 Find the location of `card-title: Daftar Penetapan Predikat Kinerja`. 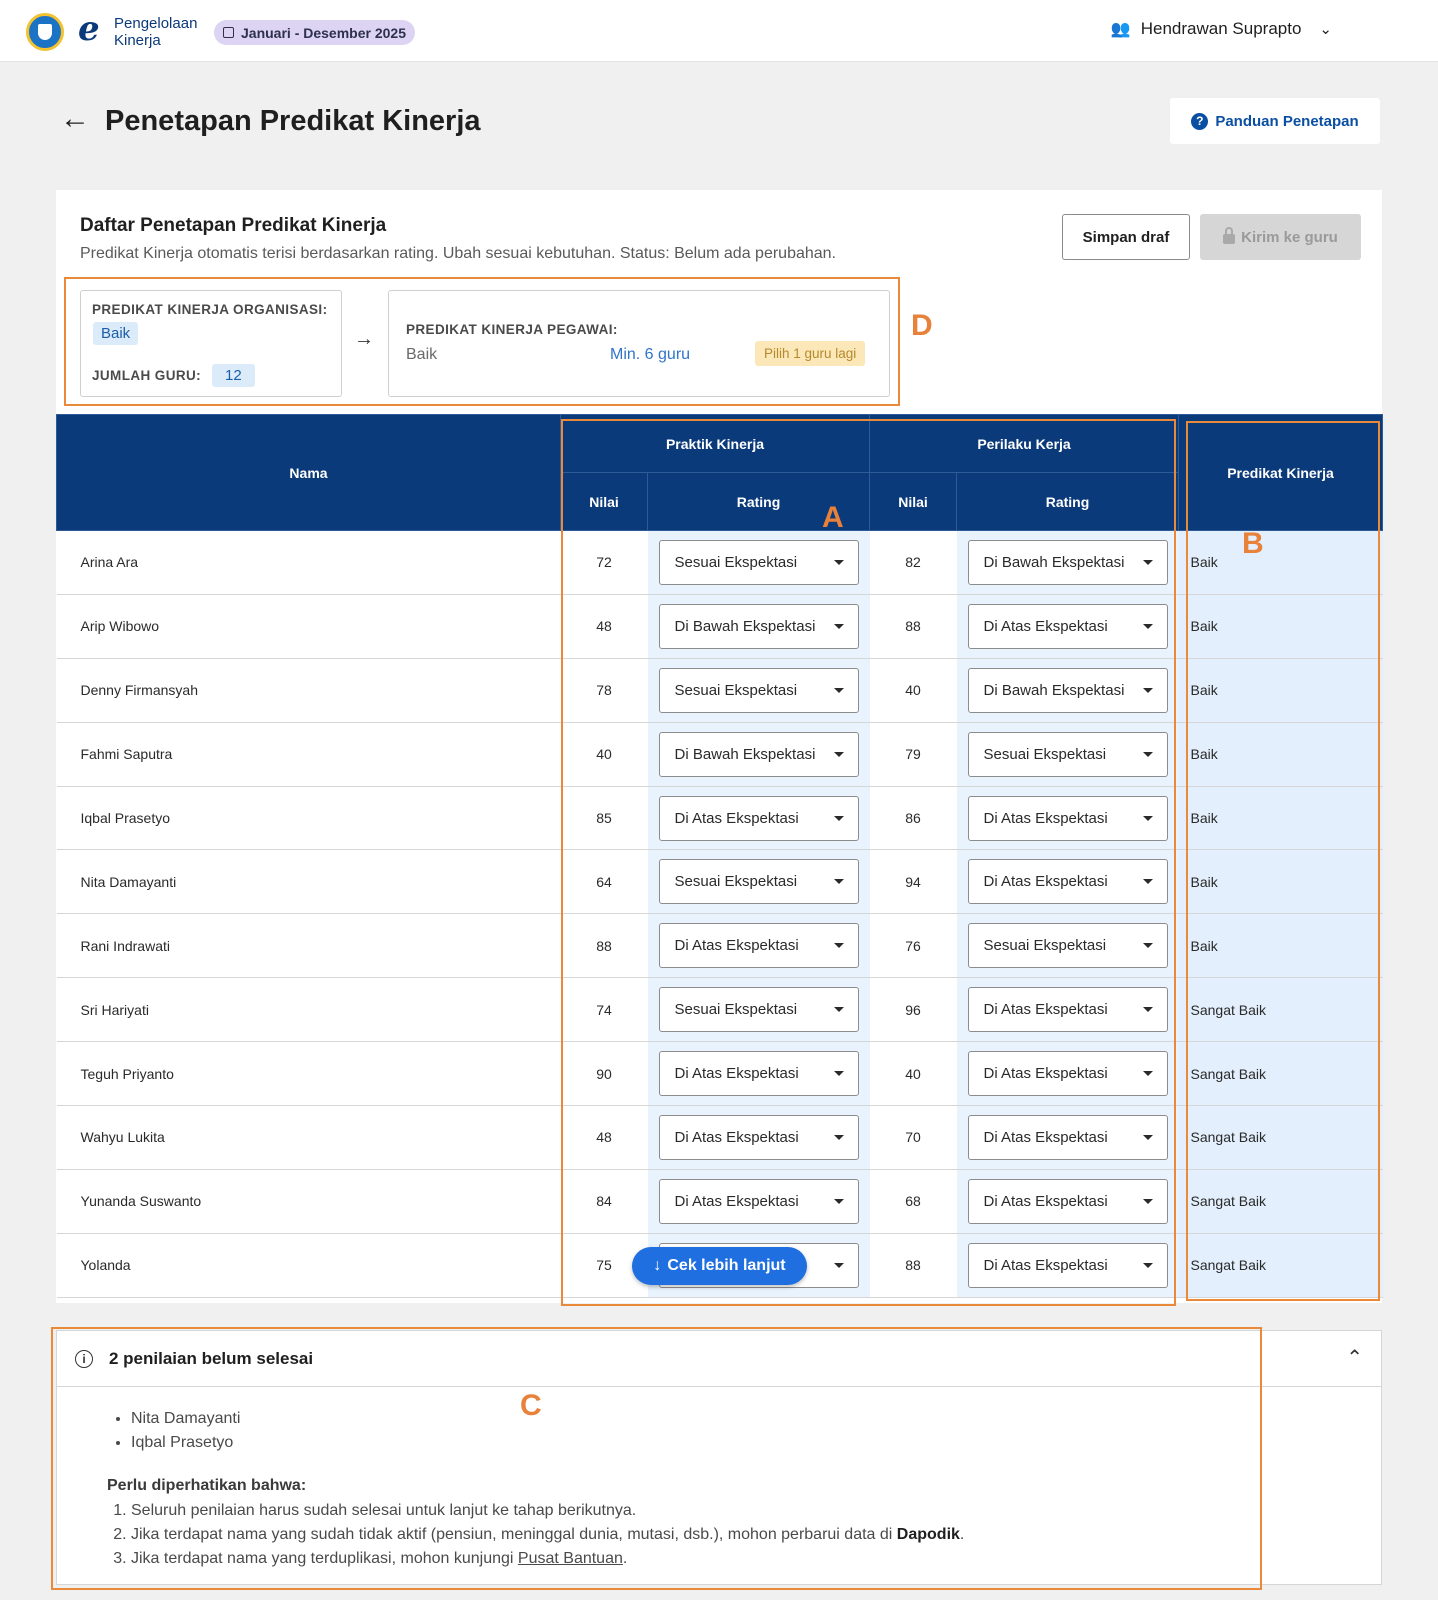

card-title: Daftar Penetapan Predikat Kinerja is located at coordinates (233, 225).